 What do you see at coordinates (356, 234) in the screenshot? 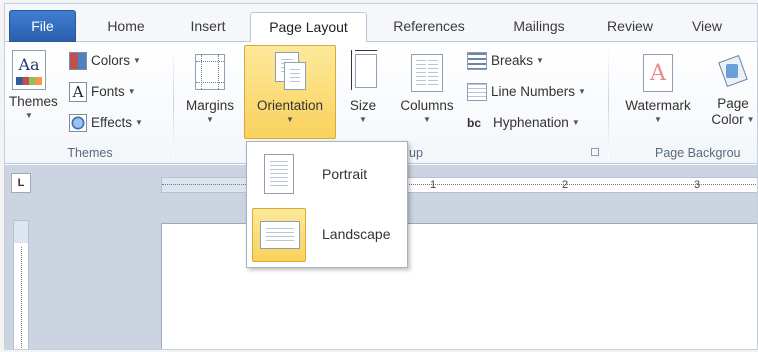
I see `landscape-label: Landscape` at bounding box center [356, 234].